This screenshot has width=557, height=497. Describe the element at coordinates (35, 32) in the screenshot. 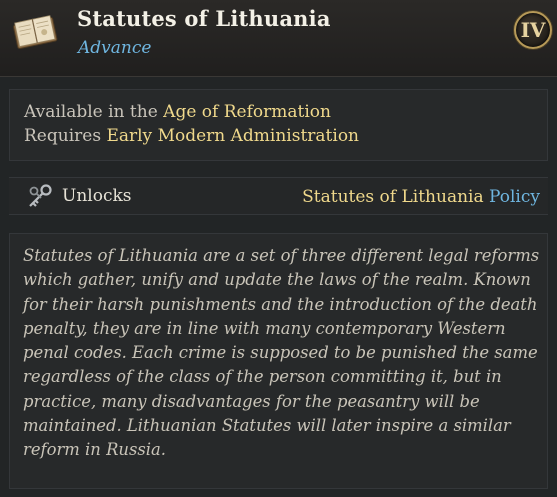

I see `book-icon` at that location.